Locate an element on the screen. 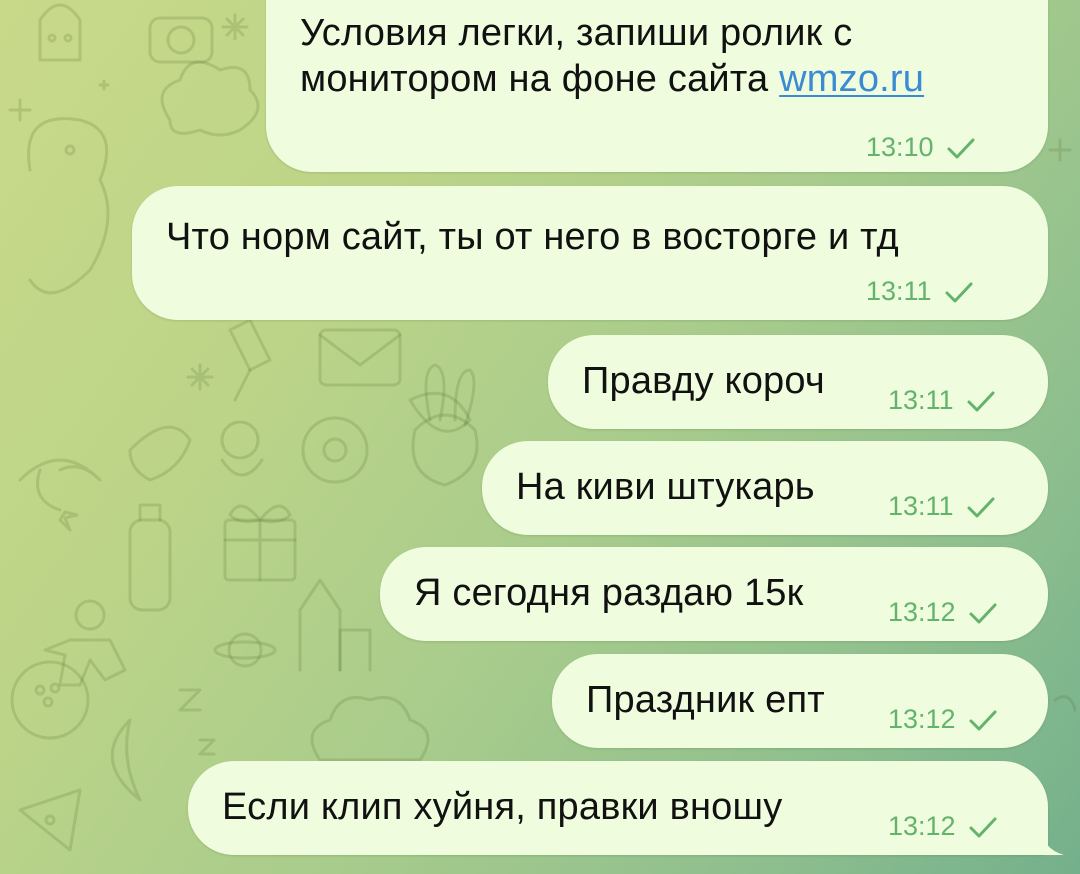 The height and width of the screenshot is (874, 1080). message-time: 13:10 is located at coordinates (900, 147).